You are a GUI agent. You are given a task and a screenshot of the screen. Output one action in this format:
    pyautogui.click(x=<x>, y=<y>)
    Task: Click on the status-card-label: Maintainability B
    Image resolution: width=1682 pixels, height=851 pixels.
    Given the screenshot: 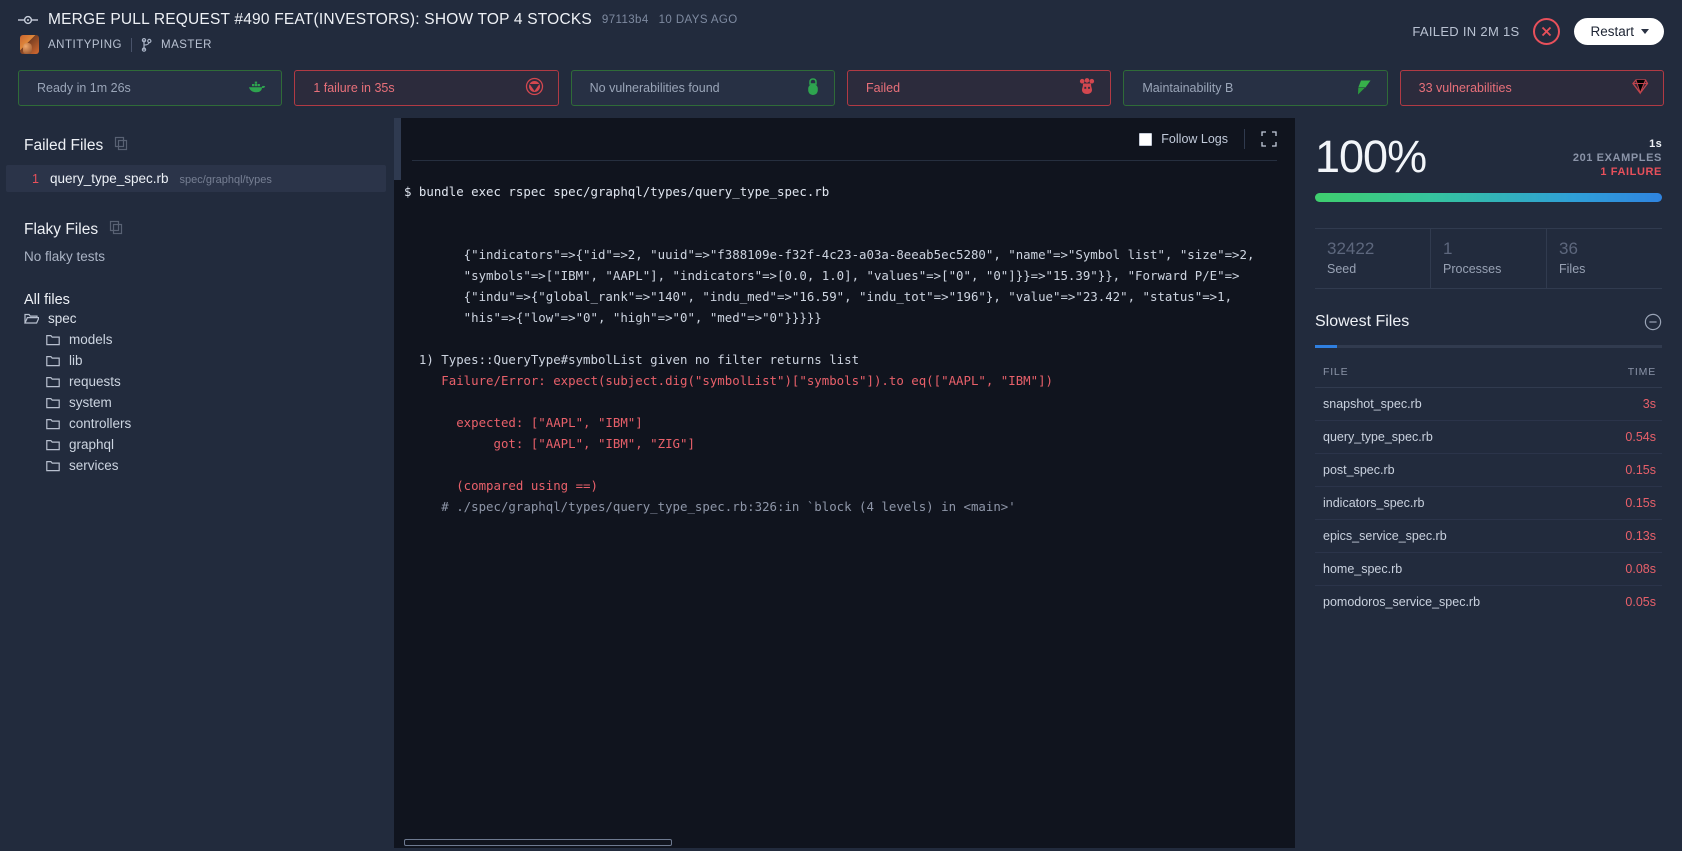 What is the action you would take?
    pyautogui.click(x=1188, y=88)
    